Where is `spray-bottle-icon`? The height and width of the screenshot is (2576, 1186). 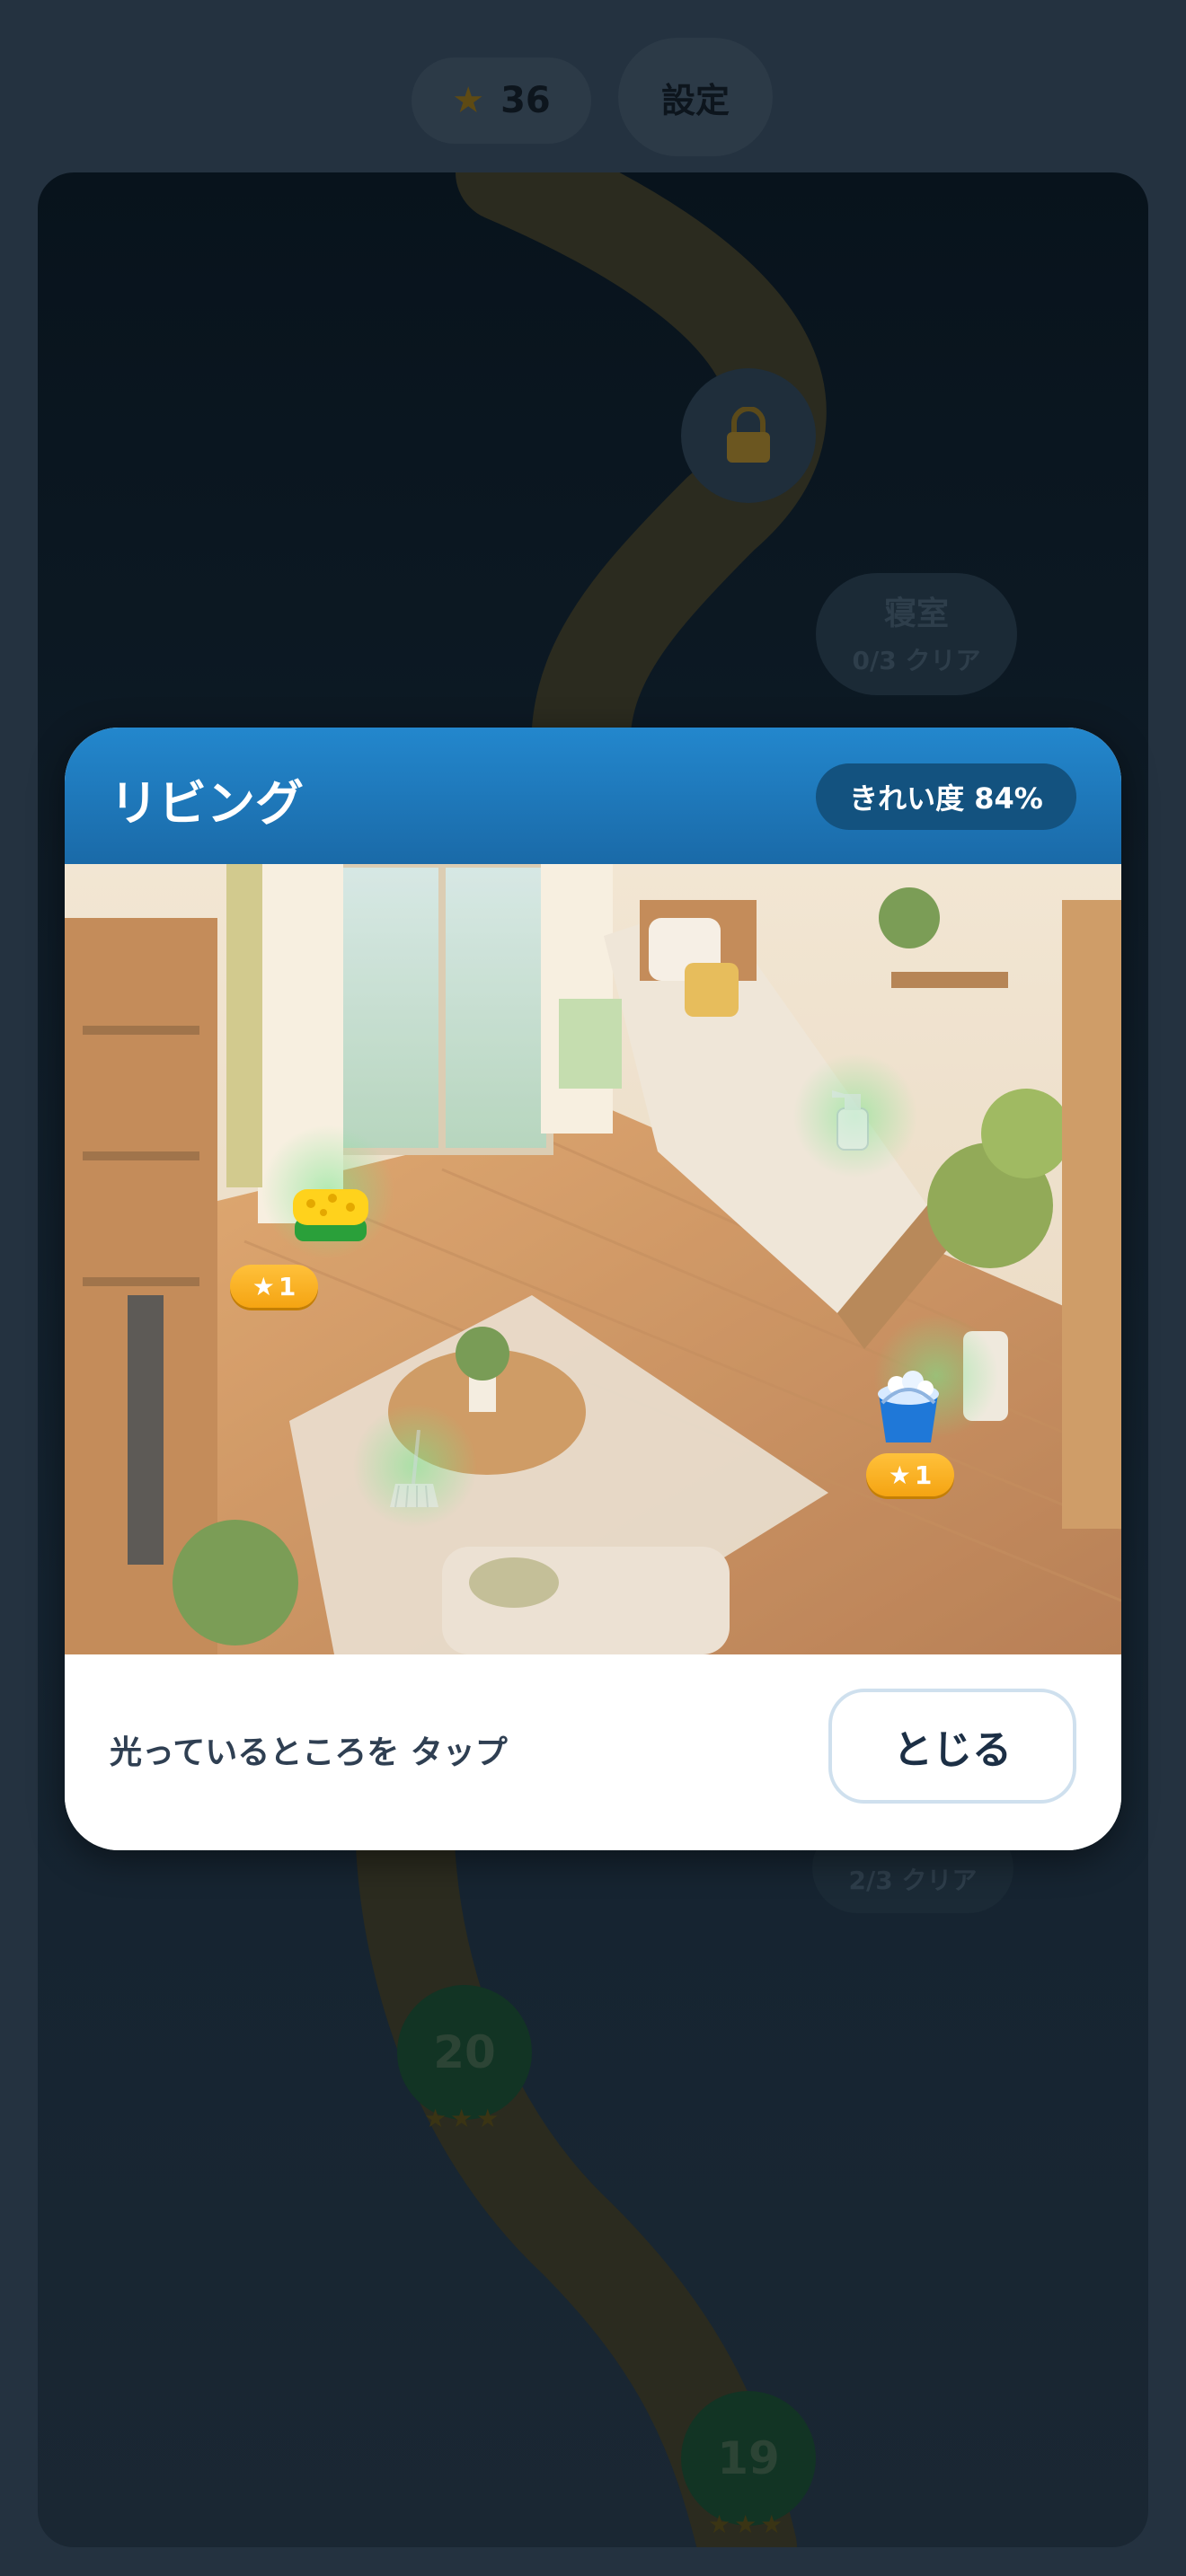 spray-bottle-icon is located at coordinates (850, 1120).